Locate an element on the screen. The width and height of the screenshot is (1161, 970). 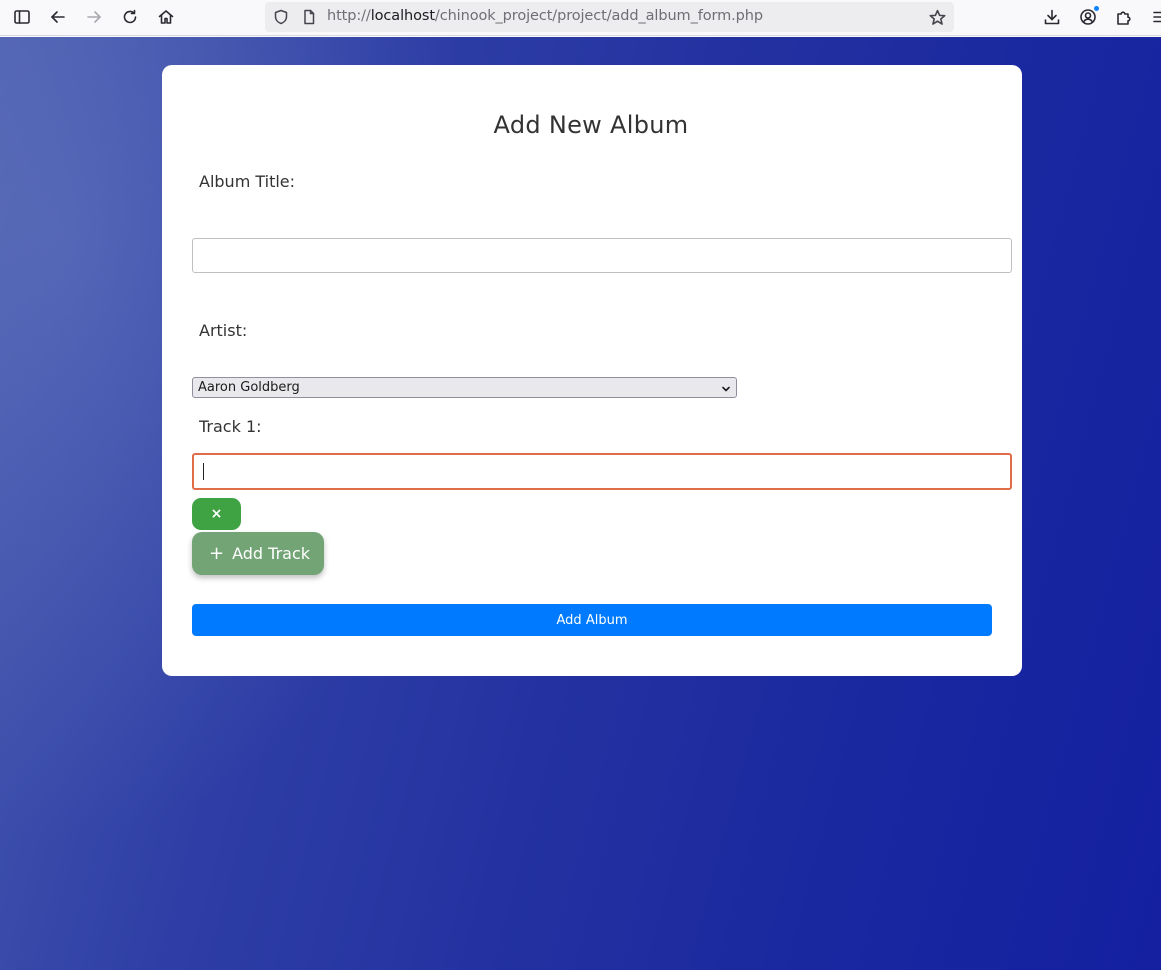
chevron-down-icon is located at coordinates (726, 388).